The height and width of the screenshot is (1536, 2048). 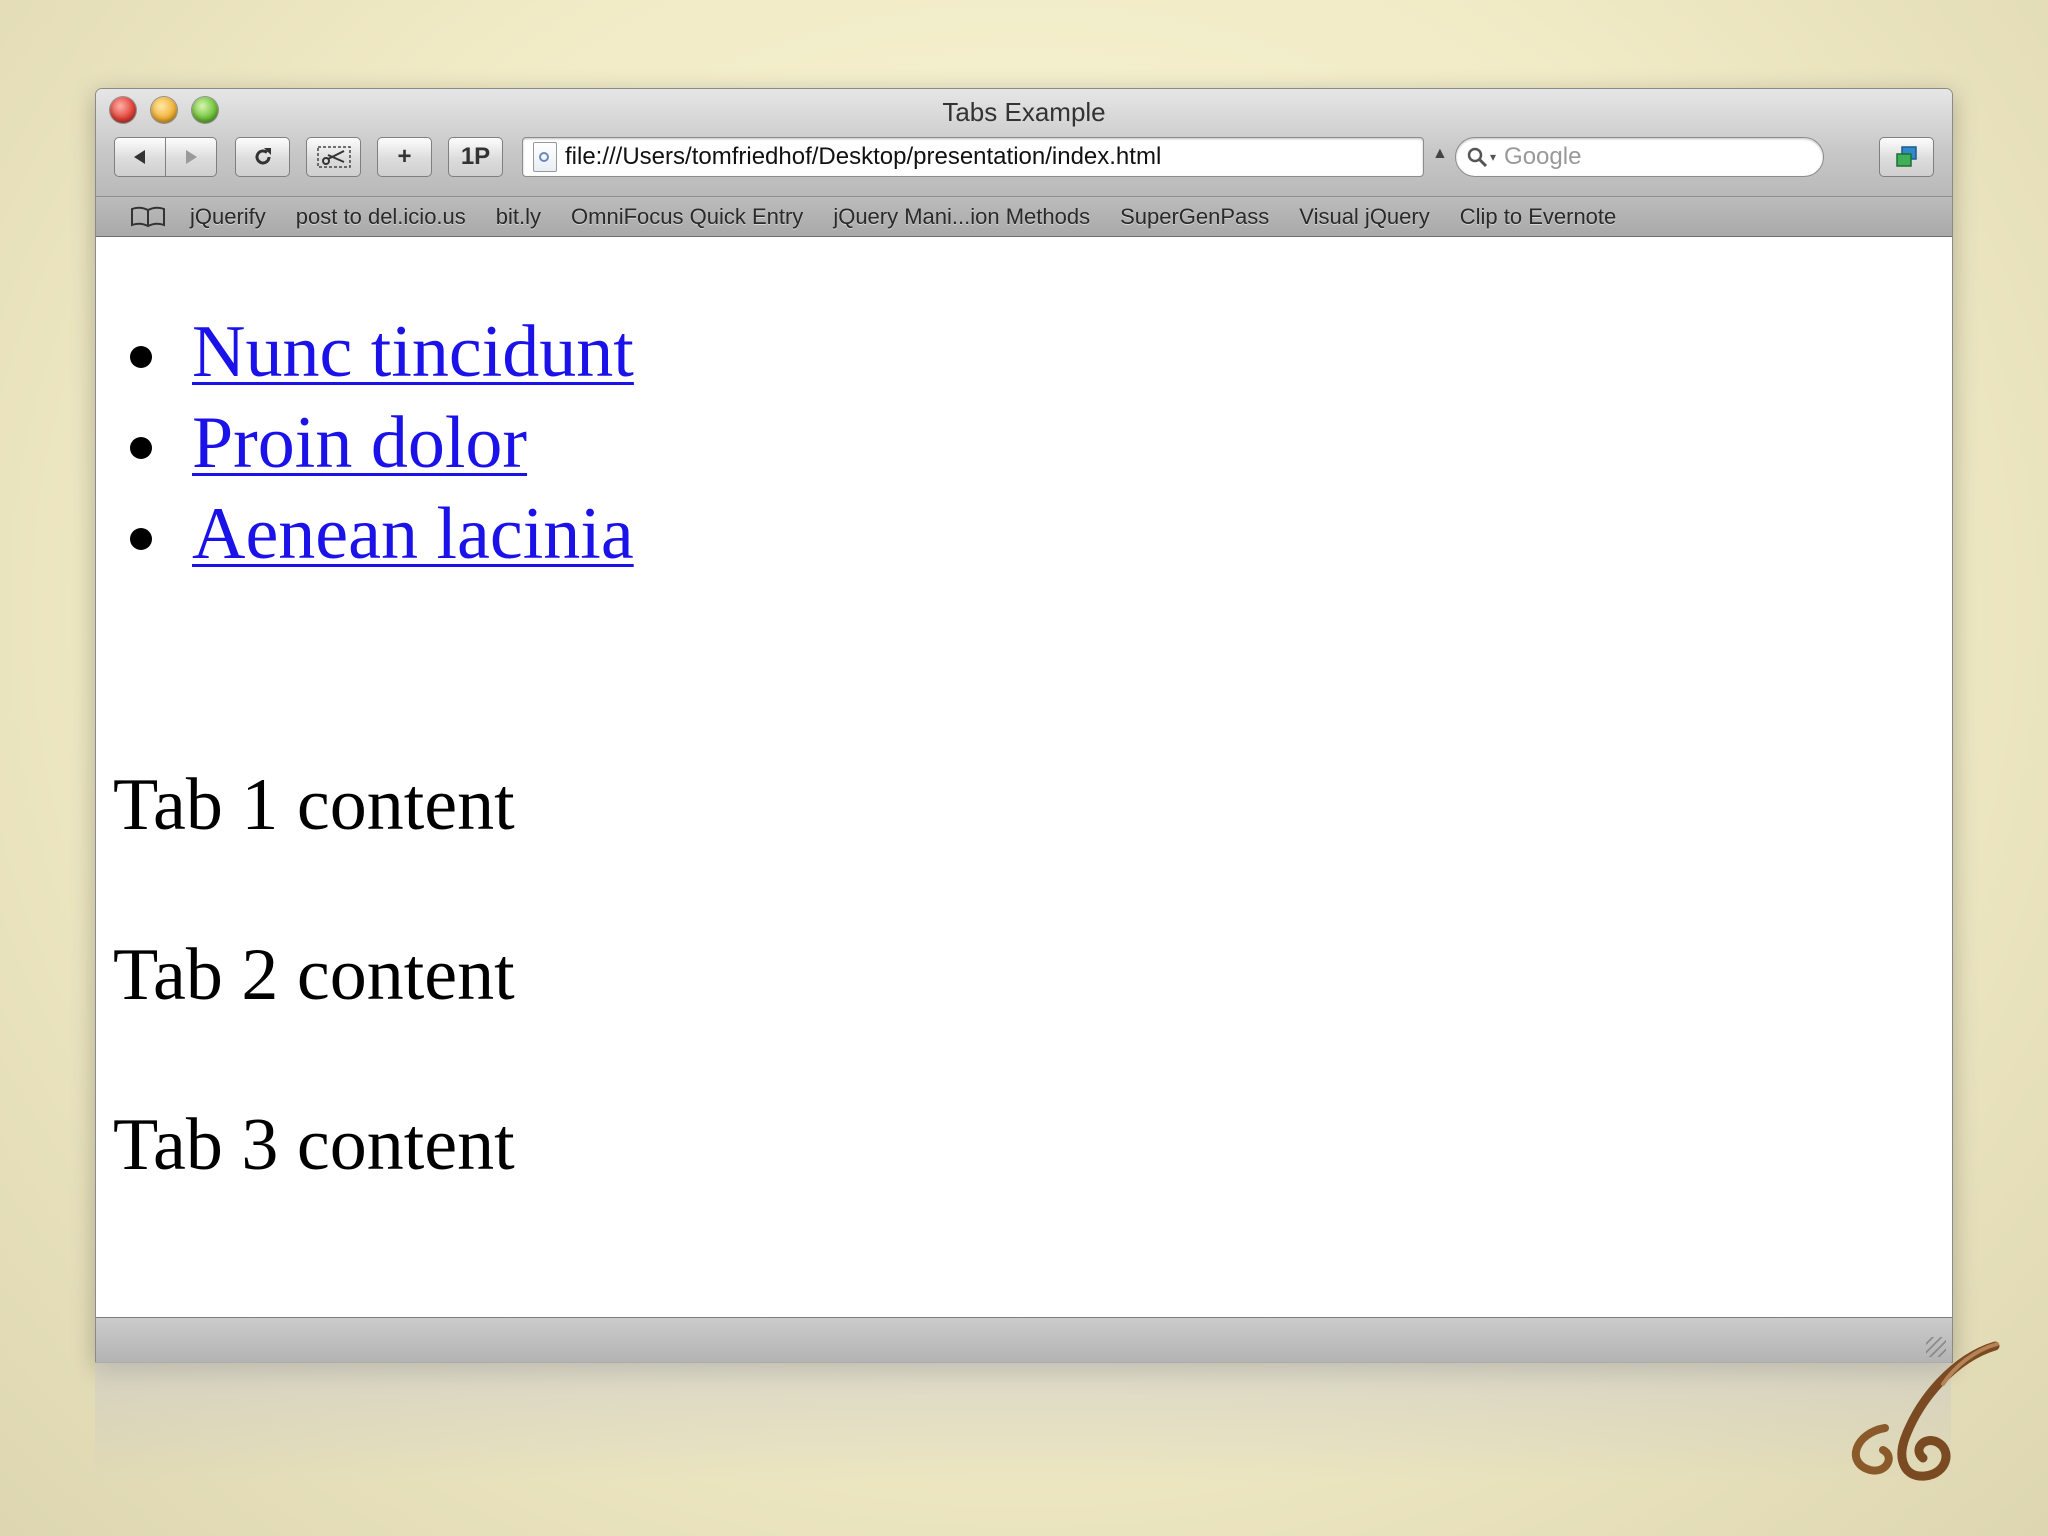 I want to click on forward-arrow-icon, so click(x=191, y=157).